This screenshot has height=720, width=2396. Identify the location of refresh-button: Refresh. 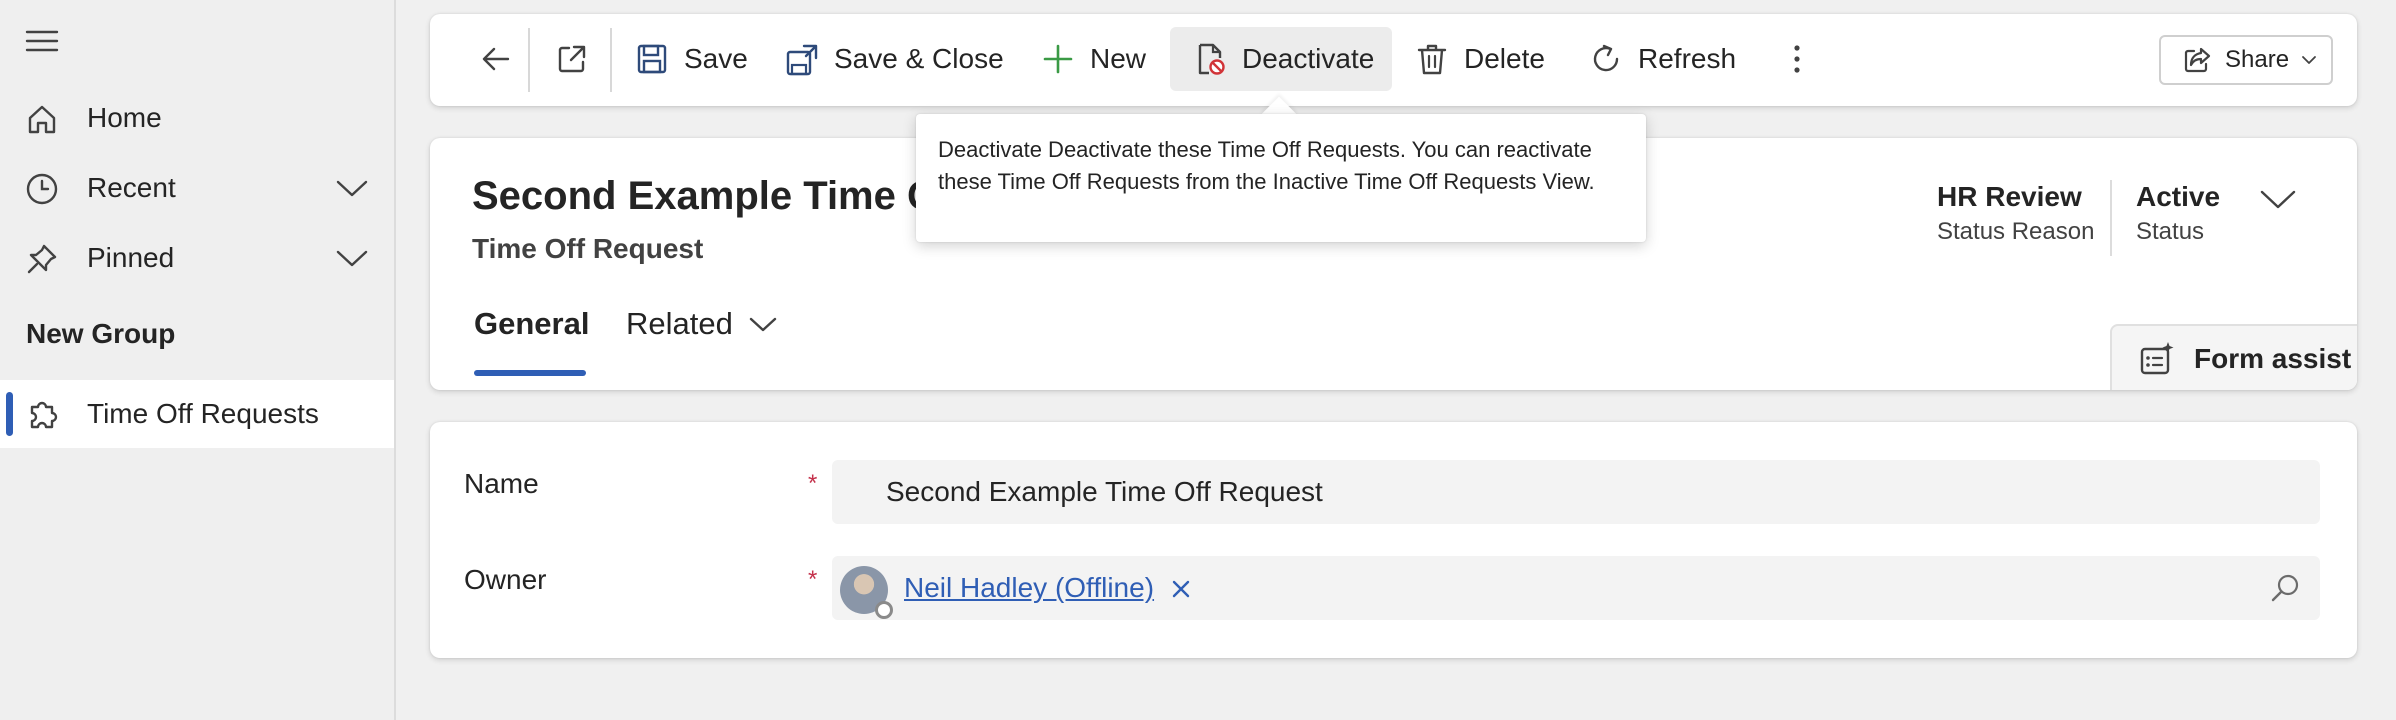
(1662, 59).